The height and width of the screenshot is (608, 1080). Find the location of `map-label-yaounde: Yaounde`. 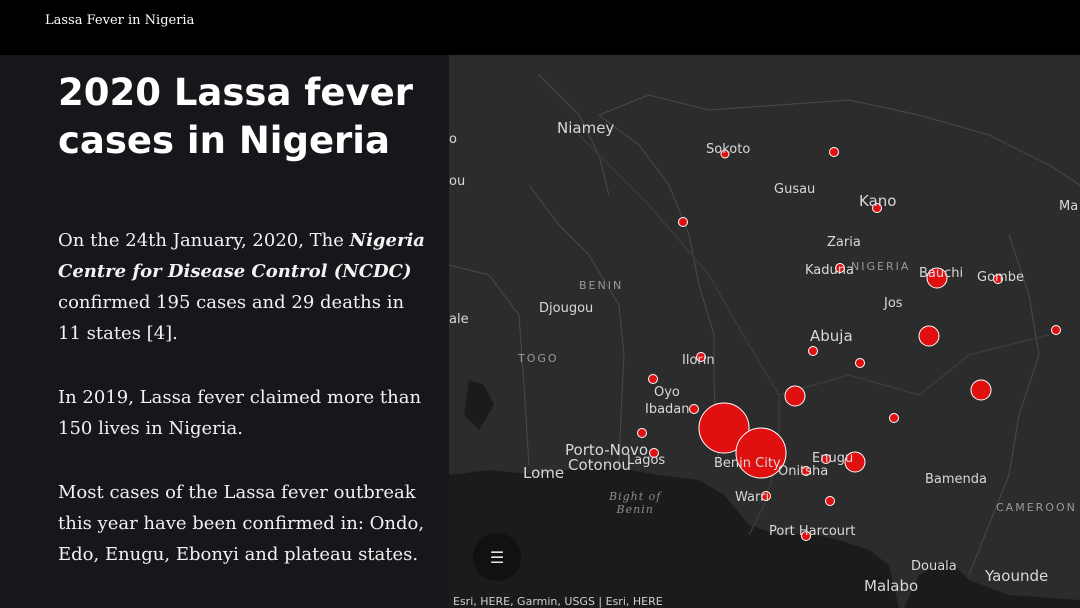

map-label-yaounde: Yaounde is located at coordinates (1017, 576).